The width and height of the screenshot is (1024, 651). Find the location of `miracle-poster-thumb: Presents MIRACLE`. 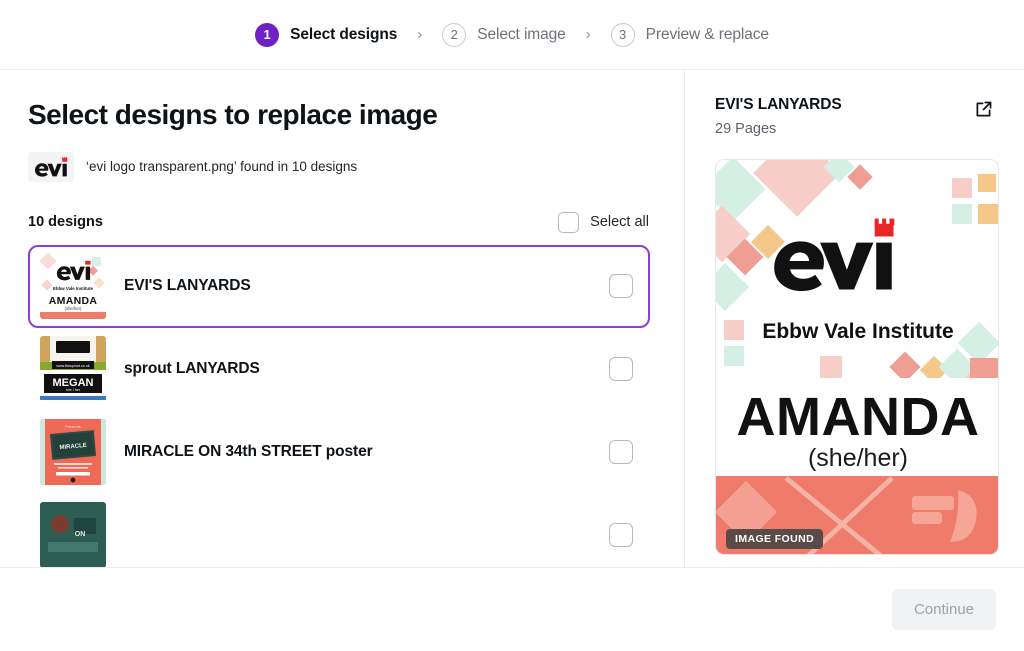

miracle-poster-thumb: Presents MIRACLE is located at coordinates (73, 452).